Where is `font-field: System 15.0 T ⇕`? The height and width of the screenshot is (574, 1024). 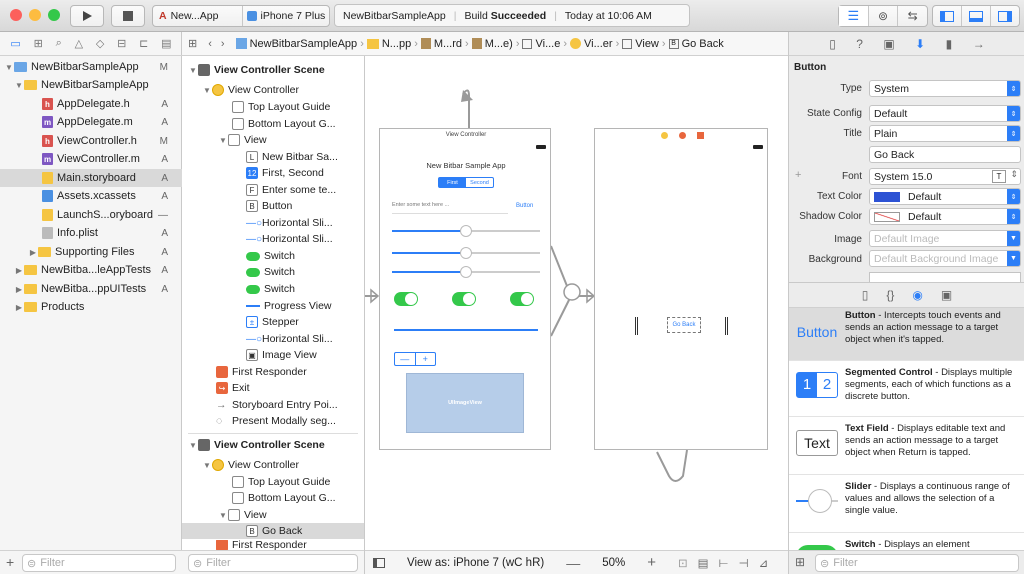 font-field: System 15.0 T ⇕ is located at coordinates (945, 176).